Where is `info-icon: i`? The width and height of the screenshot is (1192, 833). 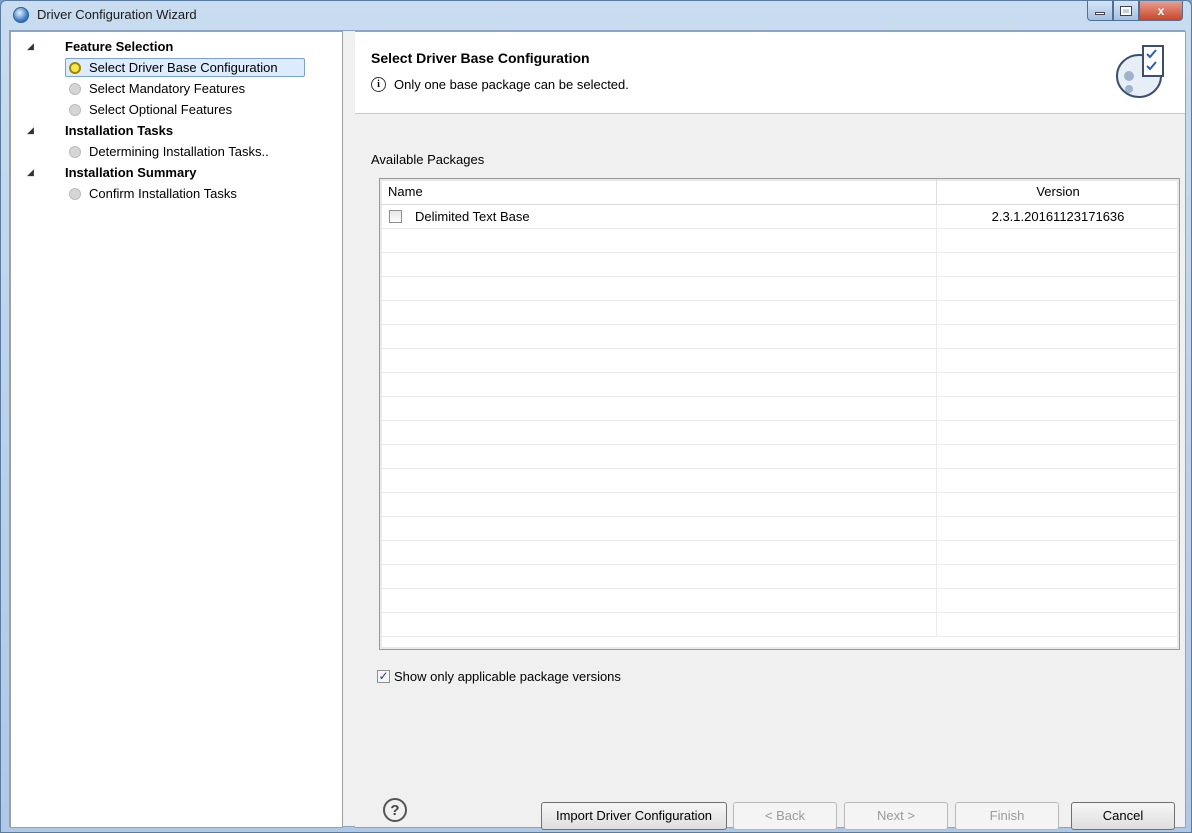
info-icon: i is located at coordinates (378, 84).